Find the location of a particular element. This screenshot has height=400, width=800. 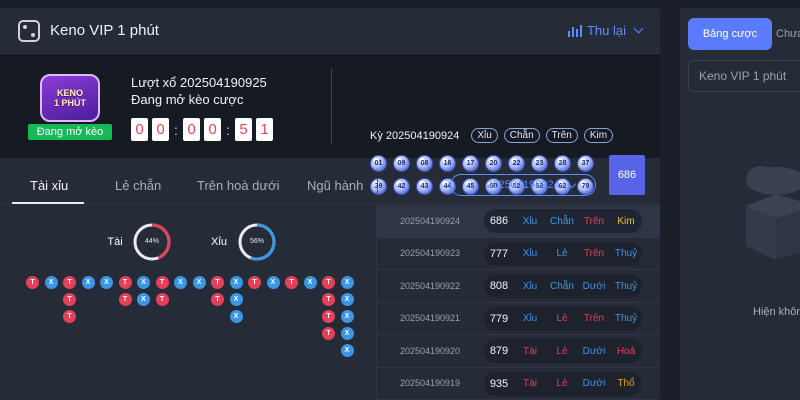

tab-pending: Chưa is located at coordinates (786, 34).